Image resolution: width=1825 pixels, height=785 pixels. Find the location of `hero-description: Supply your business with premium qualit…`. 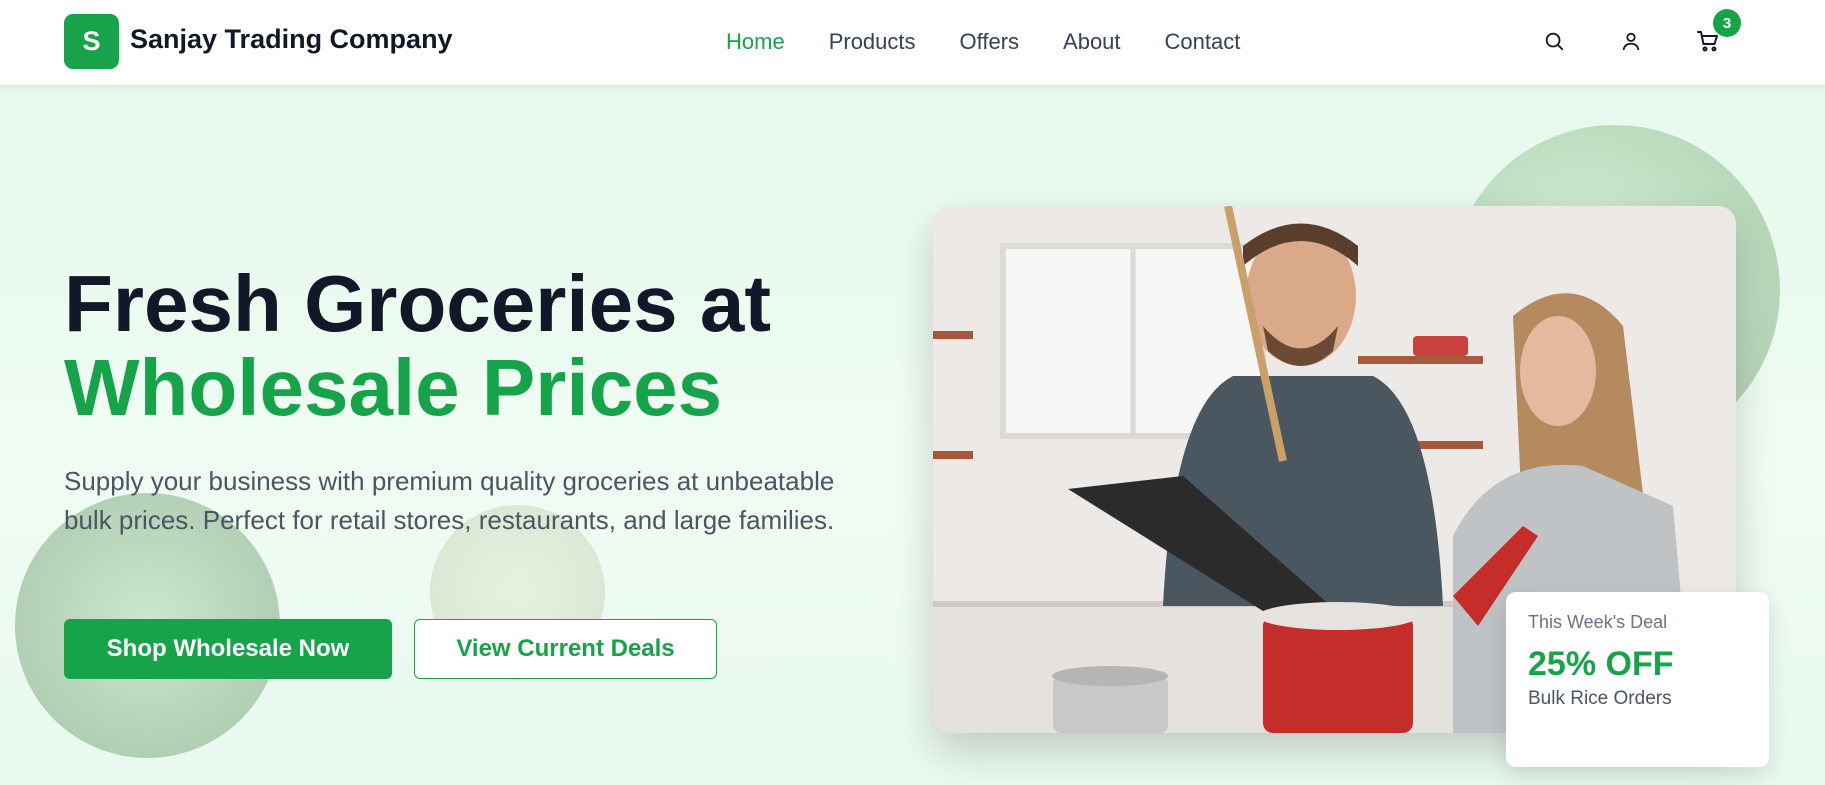

hero-description: Supply your business with premium qualit… is located at coordinates (449, 500).